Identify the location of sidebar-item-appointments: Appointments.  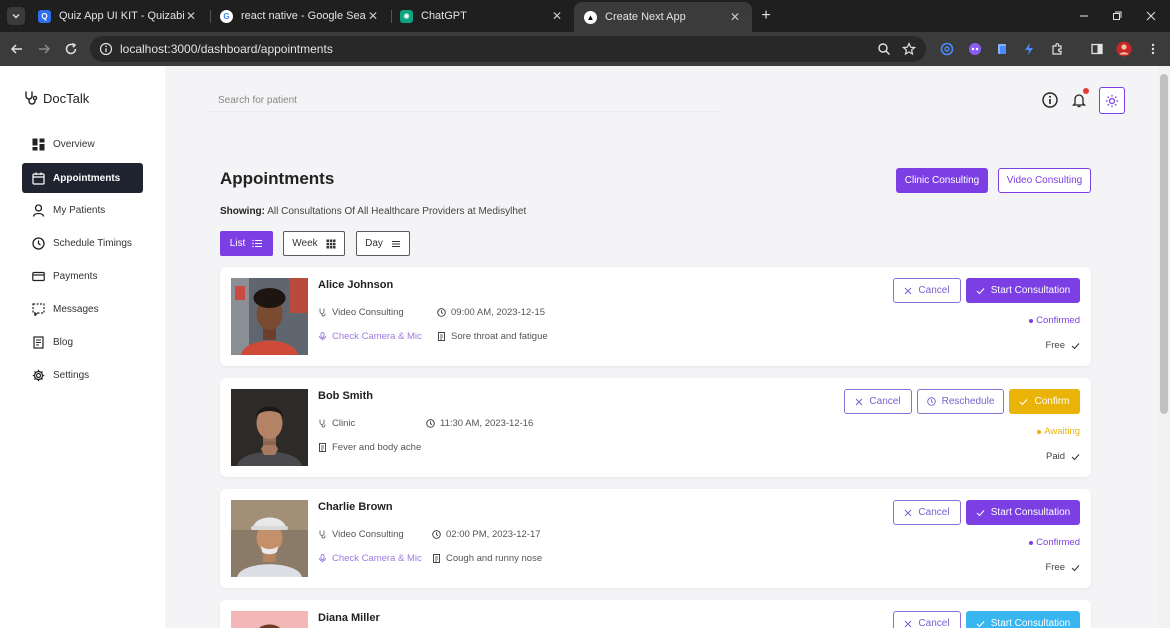
(82, 178).